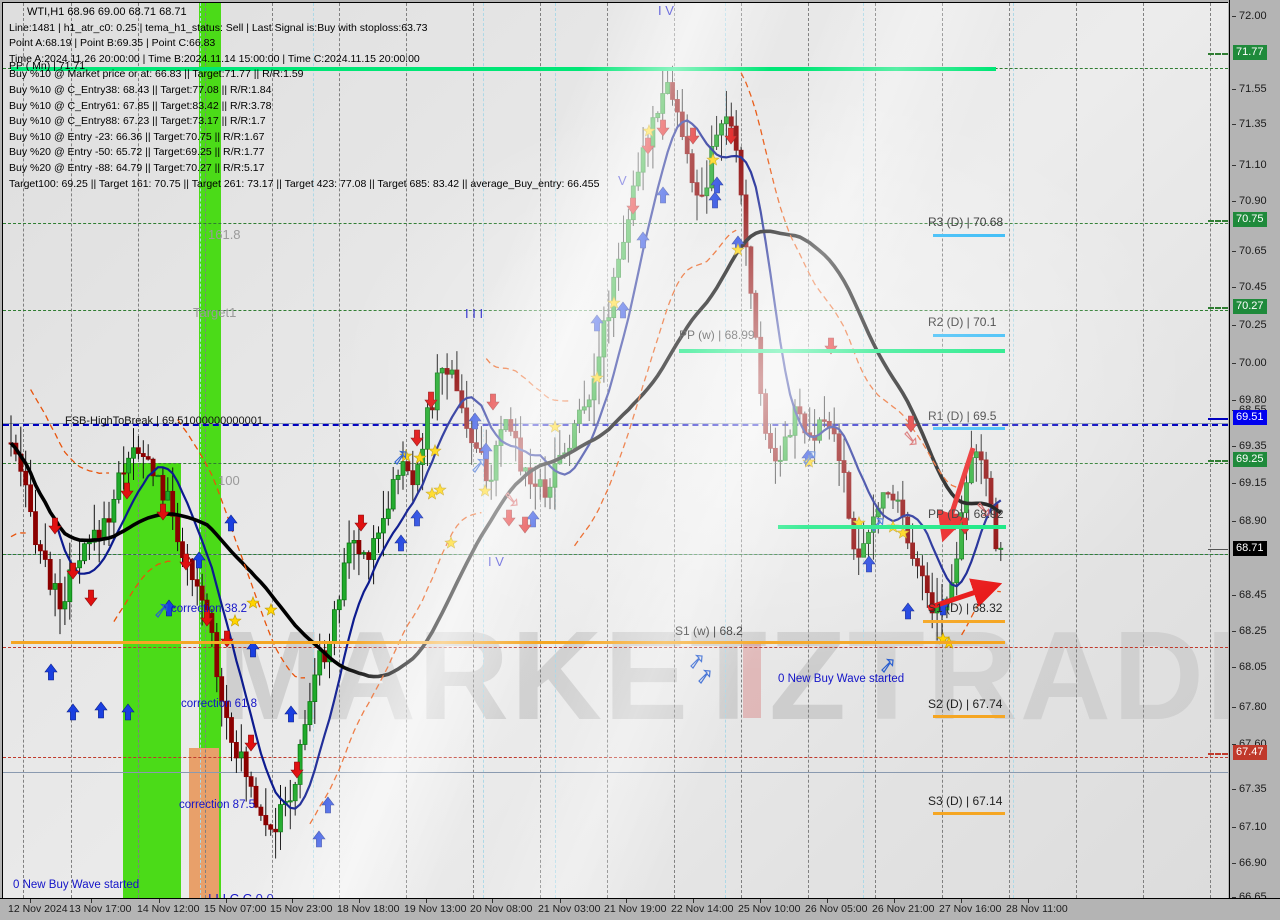  Describe the element at coordinates (1250, 548) in the screenshot. I see `price-axis-badge: 68.71` at that location.